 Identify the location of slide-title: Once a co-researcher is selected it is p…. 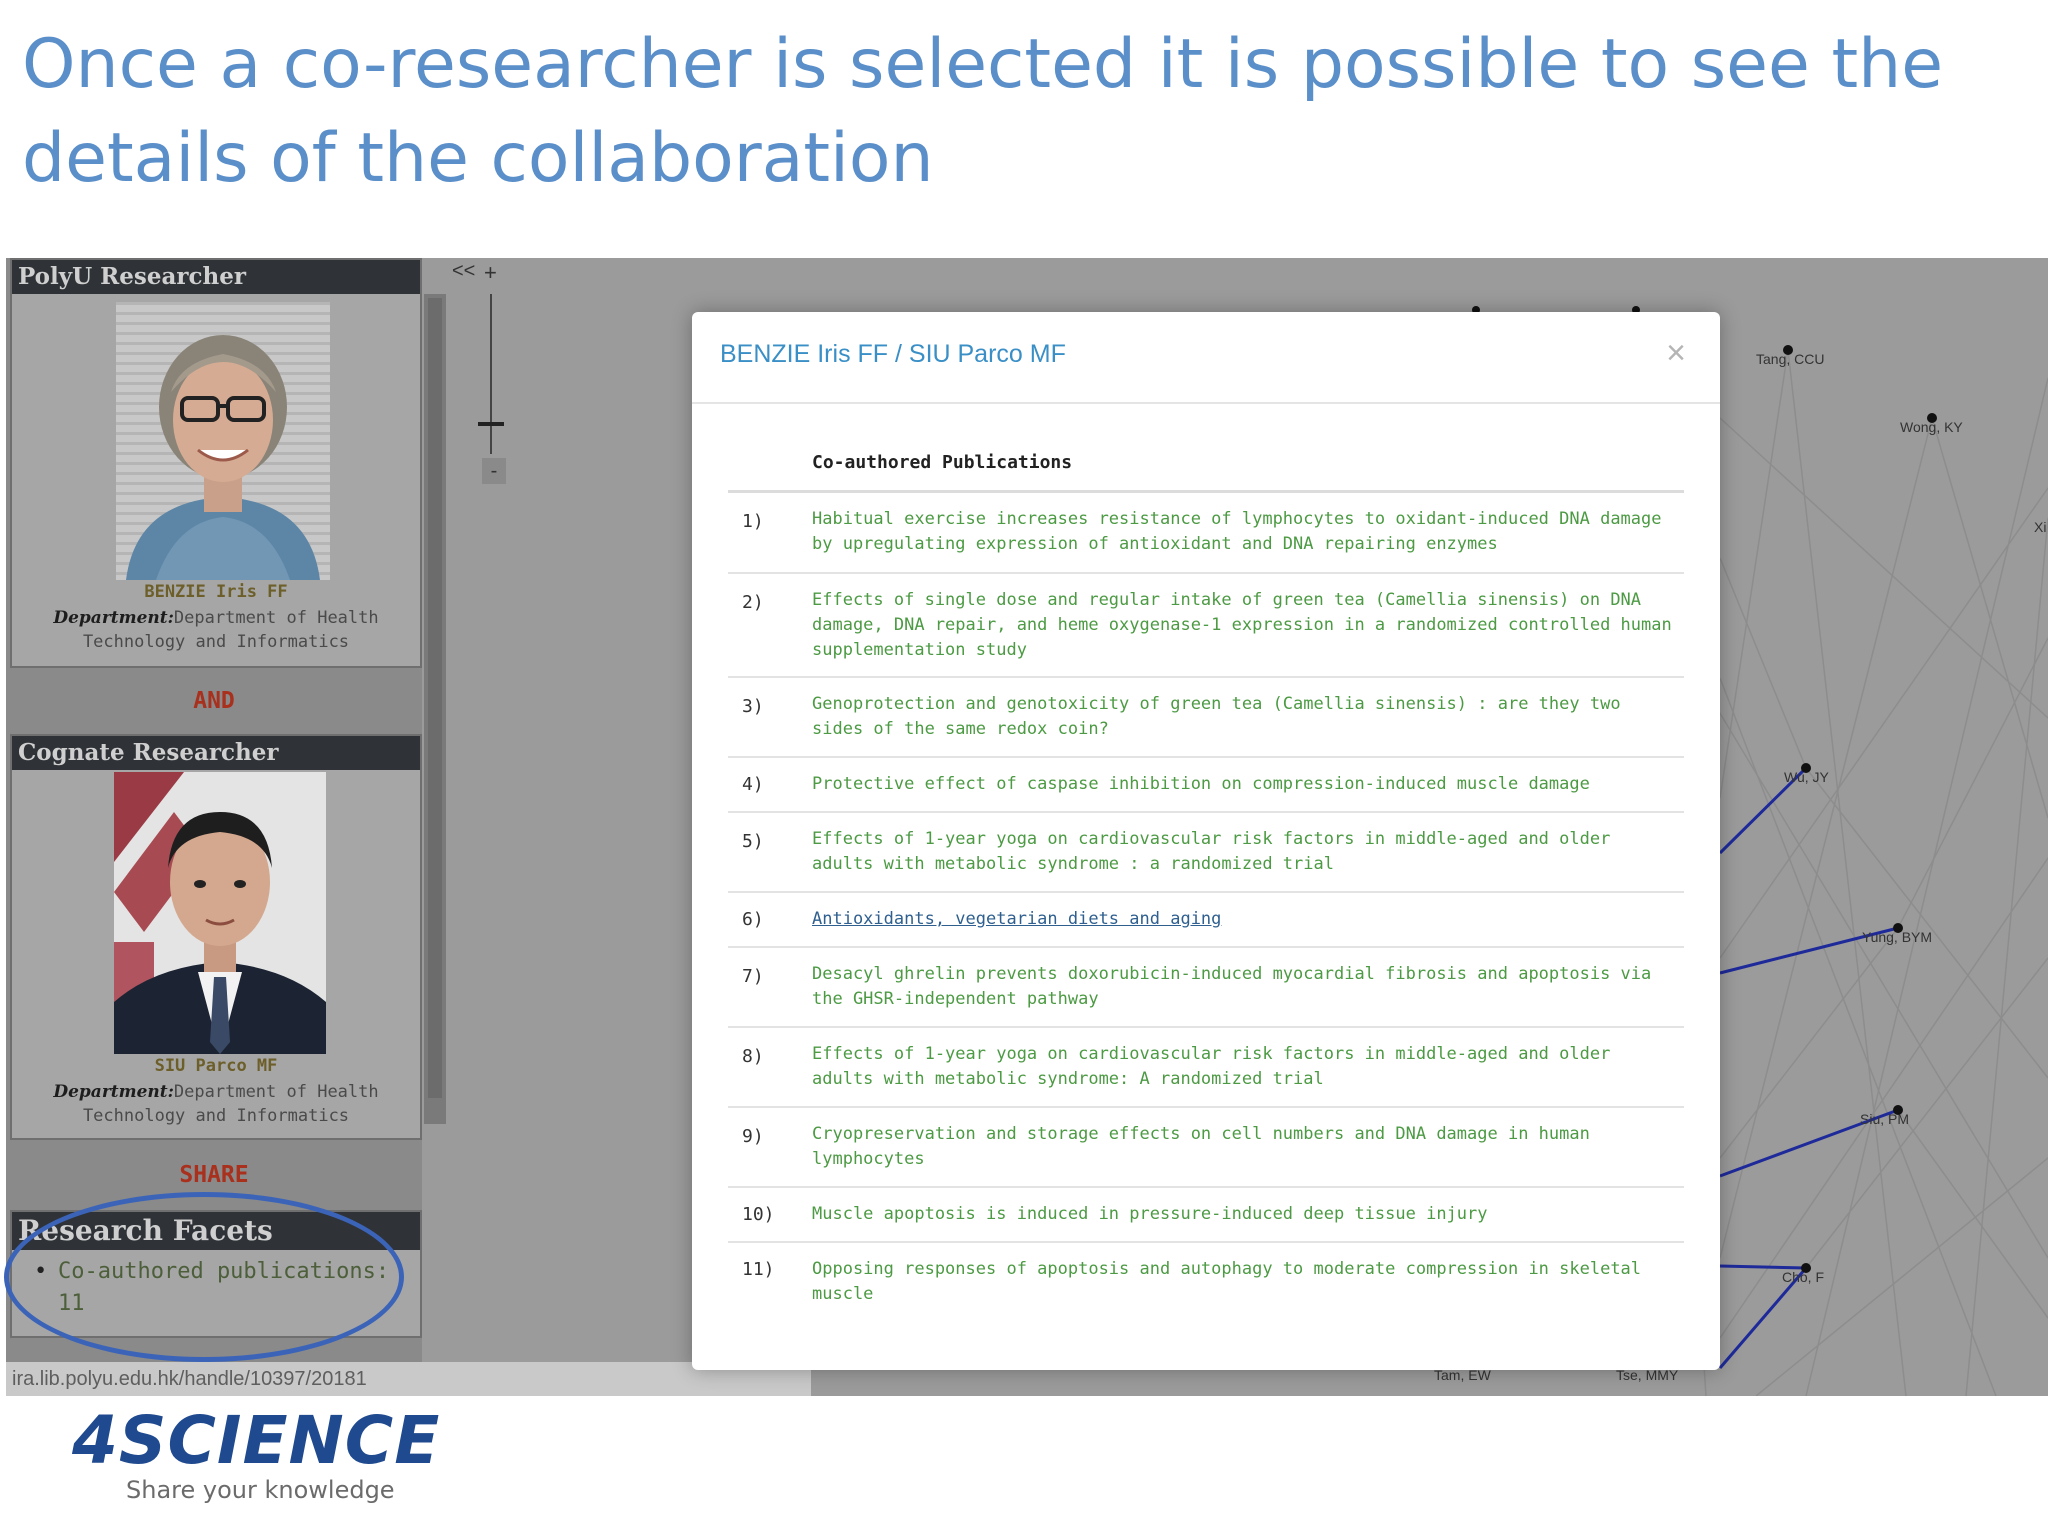
(983, 111).